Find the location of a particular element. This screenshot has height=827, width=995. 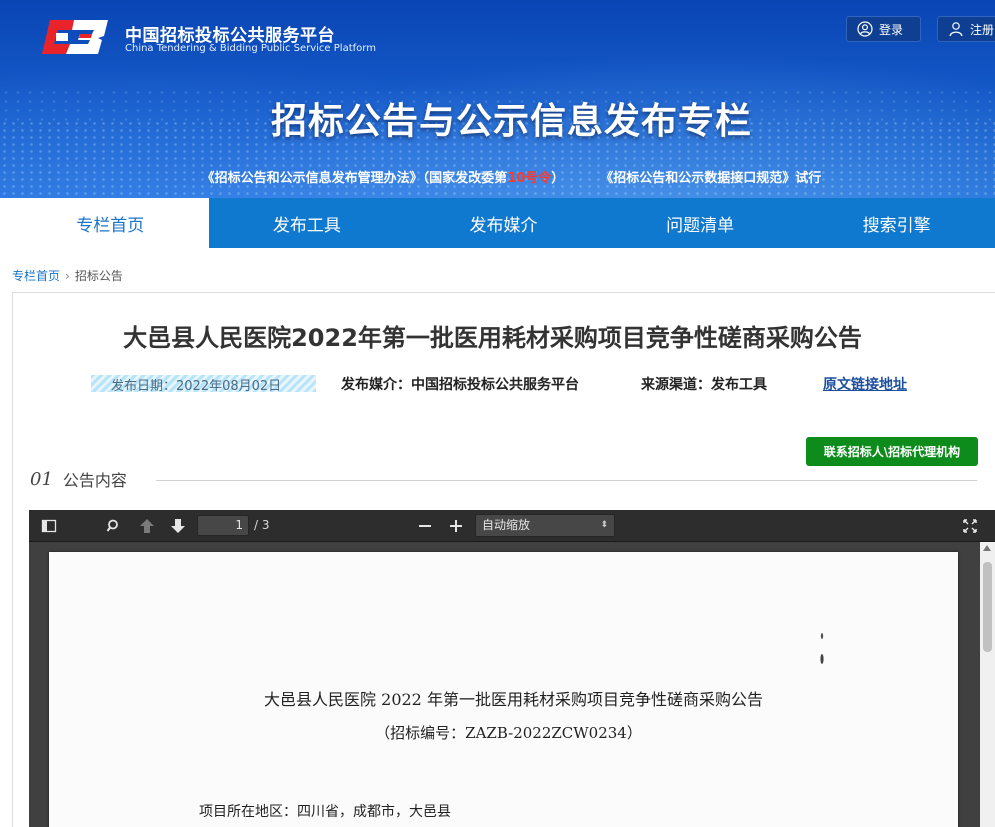

banner-title: 招标公告与公示信息发布专栏 is located at coordinates (511, 121).